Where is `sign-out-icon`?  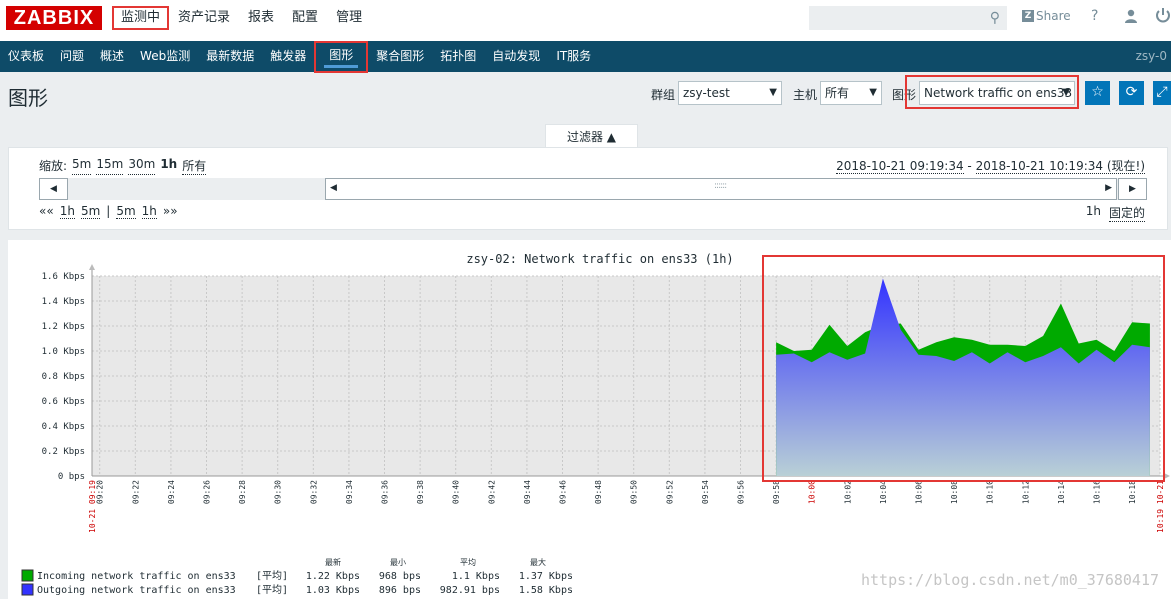
sign-out-icon is located at coordinates (1163, 15).